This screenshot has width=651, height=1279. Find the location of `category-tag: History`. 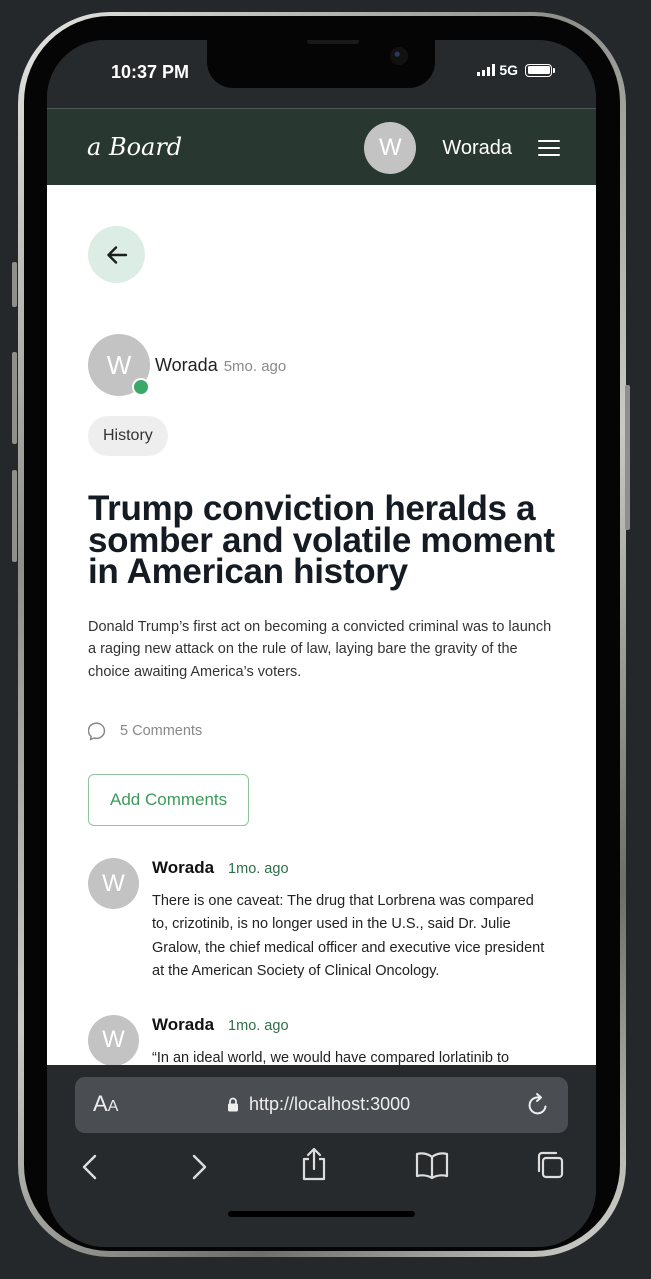

category-tag: History is located at coordinates (128, 436).